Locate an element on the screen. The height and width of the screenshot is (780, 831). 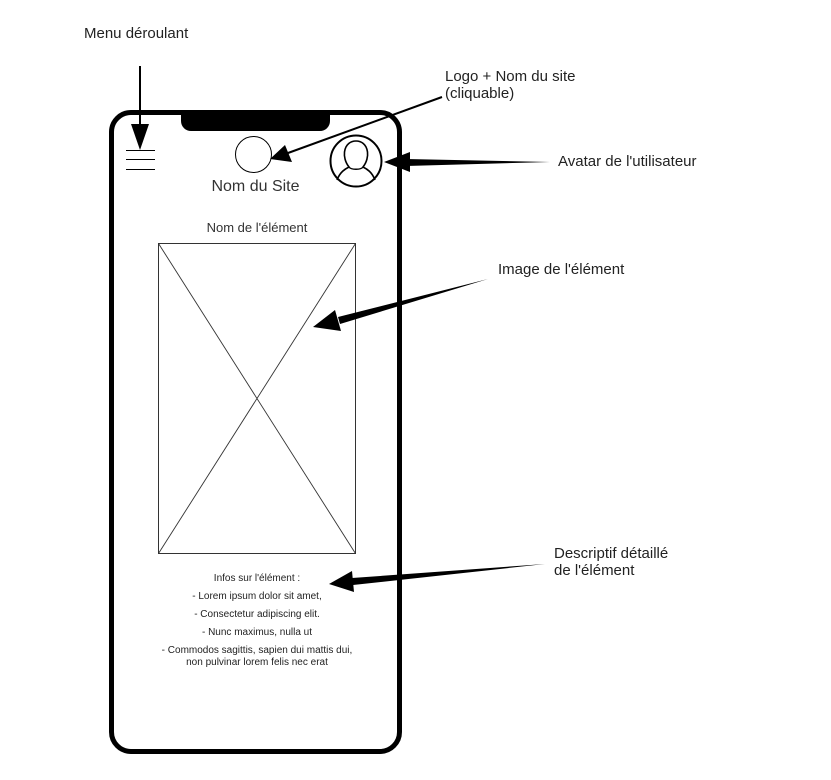
annotation-logo-label: Logo + Nom du site (cliquable) is located at coordinates (510, 85).